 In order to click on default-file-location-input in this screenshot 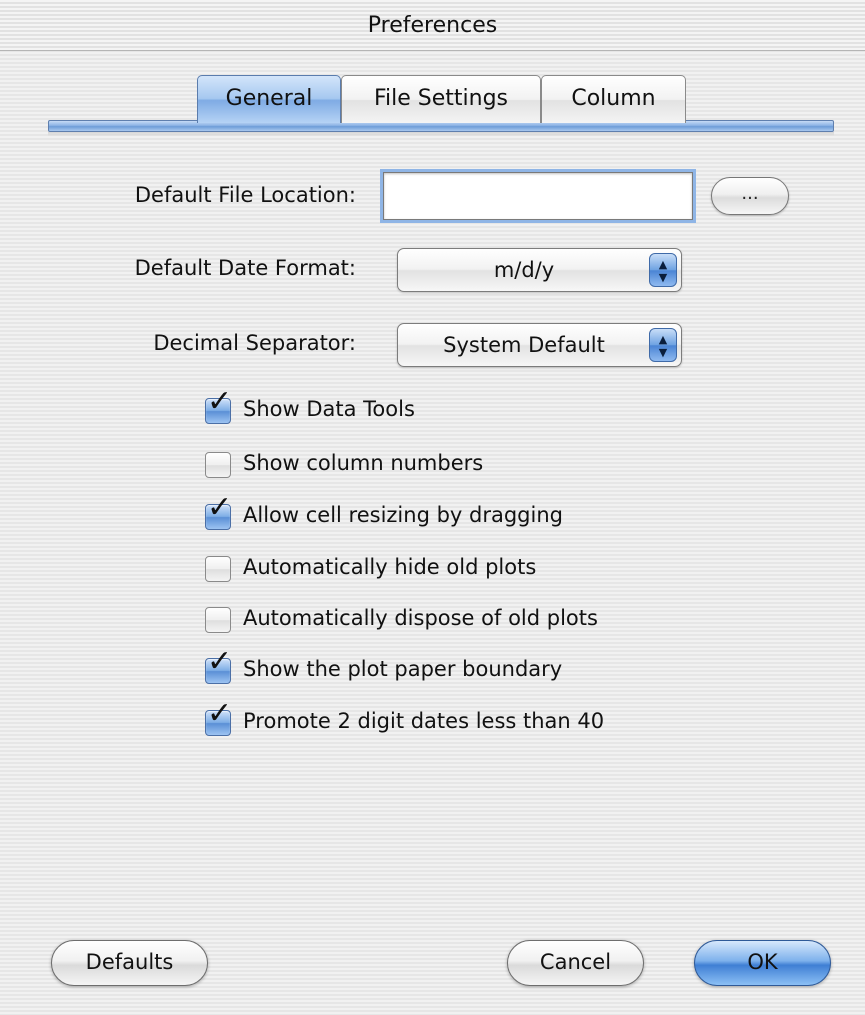, I will do `click(538, 196)`.